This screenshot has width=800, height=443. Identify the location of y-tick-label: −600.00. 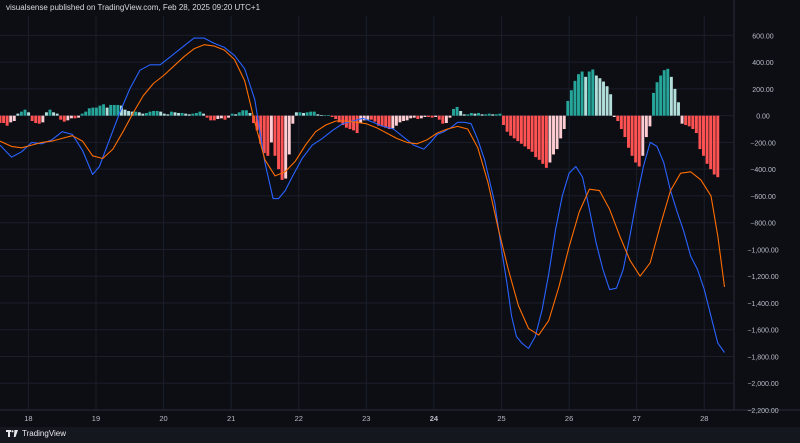
(763, 197).